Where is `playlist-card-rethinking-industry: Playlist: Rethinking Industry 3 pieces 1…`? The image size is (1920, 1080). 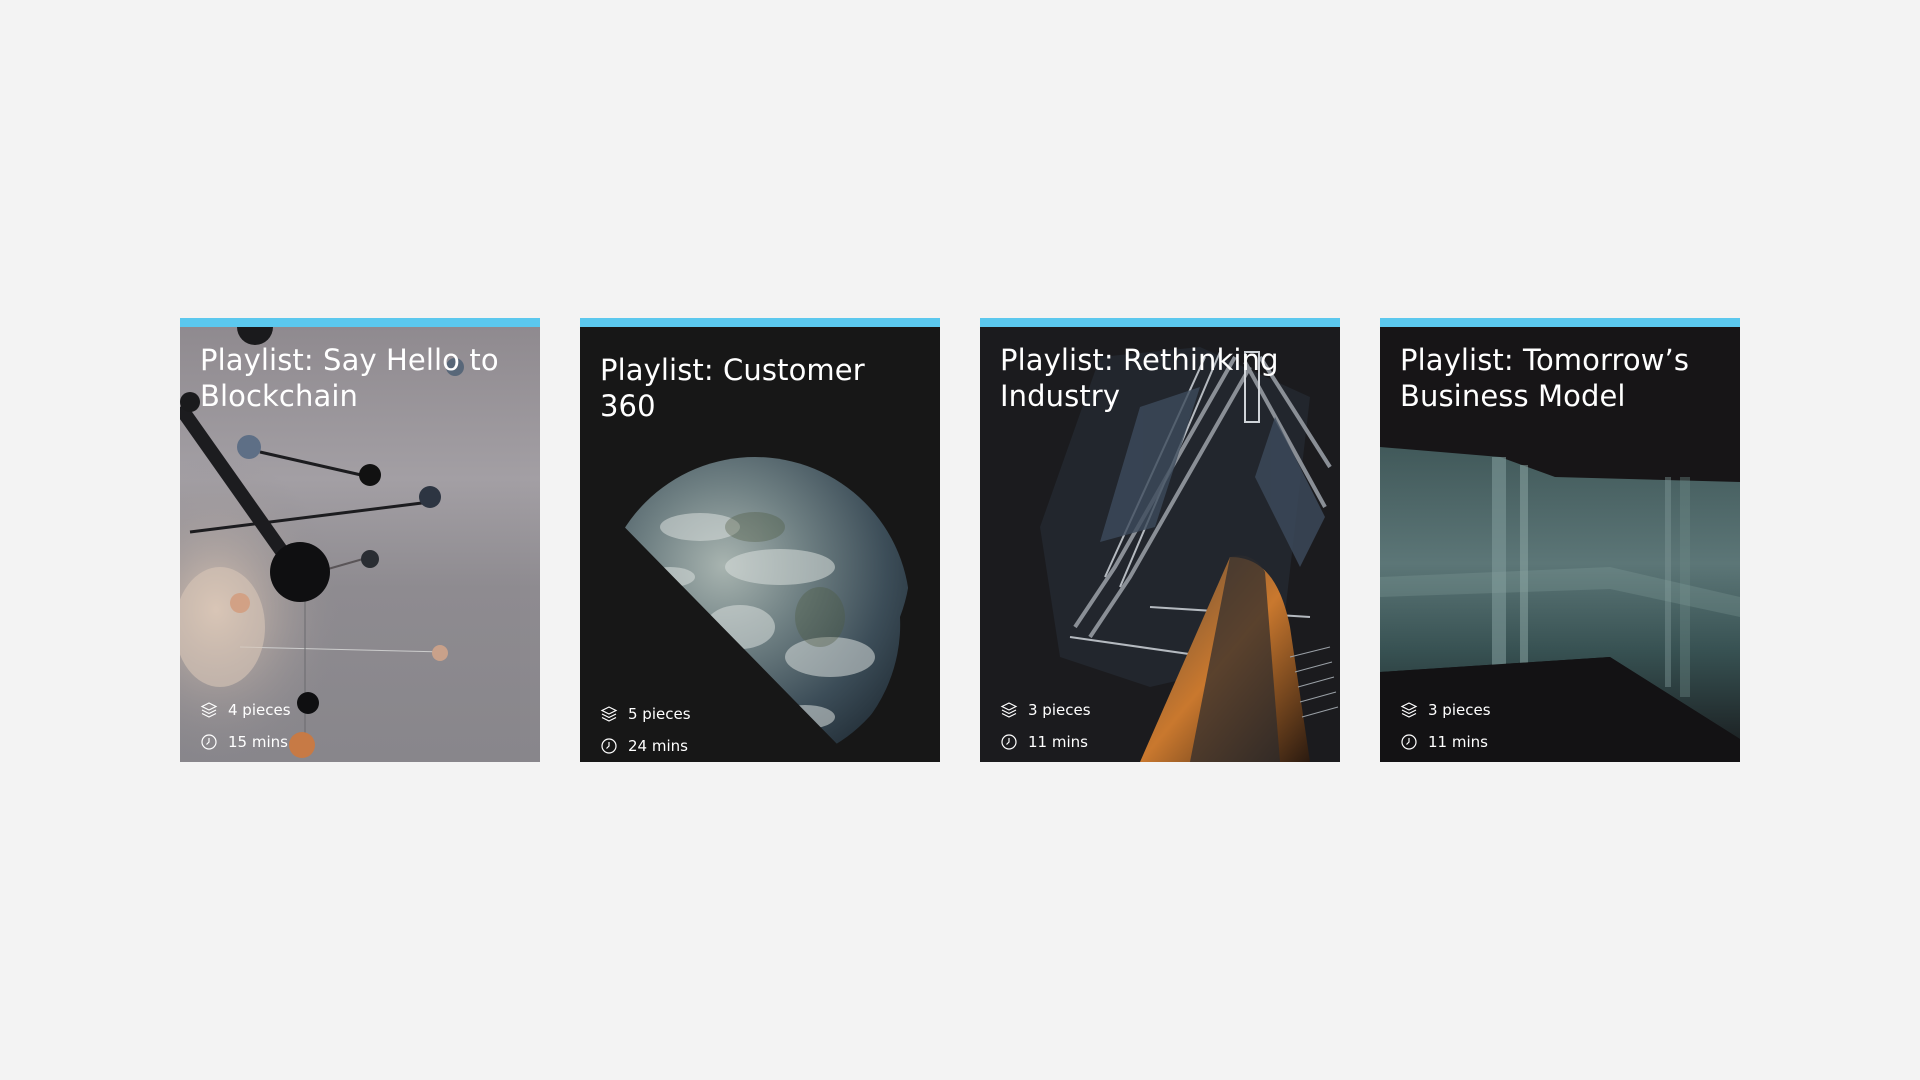 playlist-card-rethinking-industry: Playlist: Rethinking Industry 3 pieces 1… is located at coordinates (1160, 540).